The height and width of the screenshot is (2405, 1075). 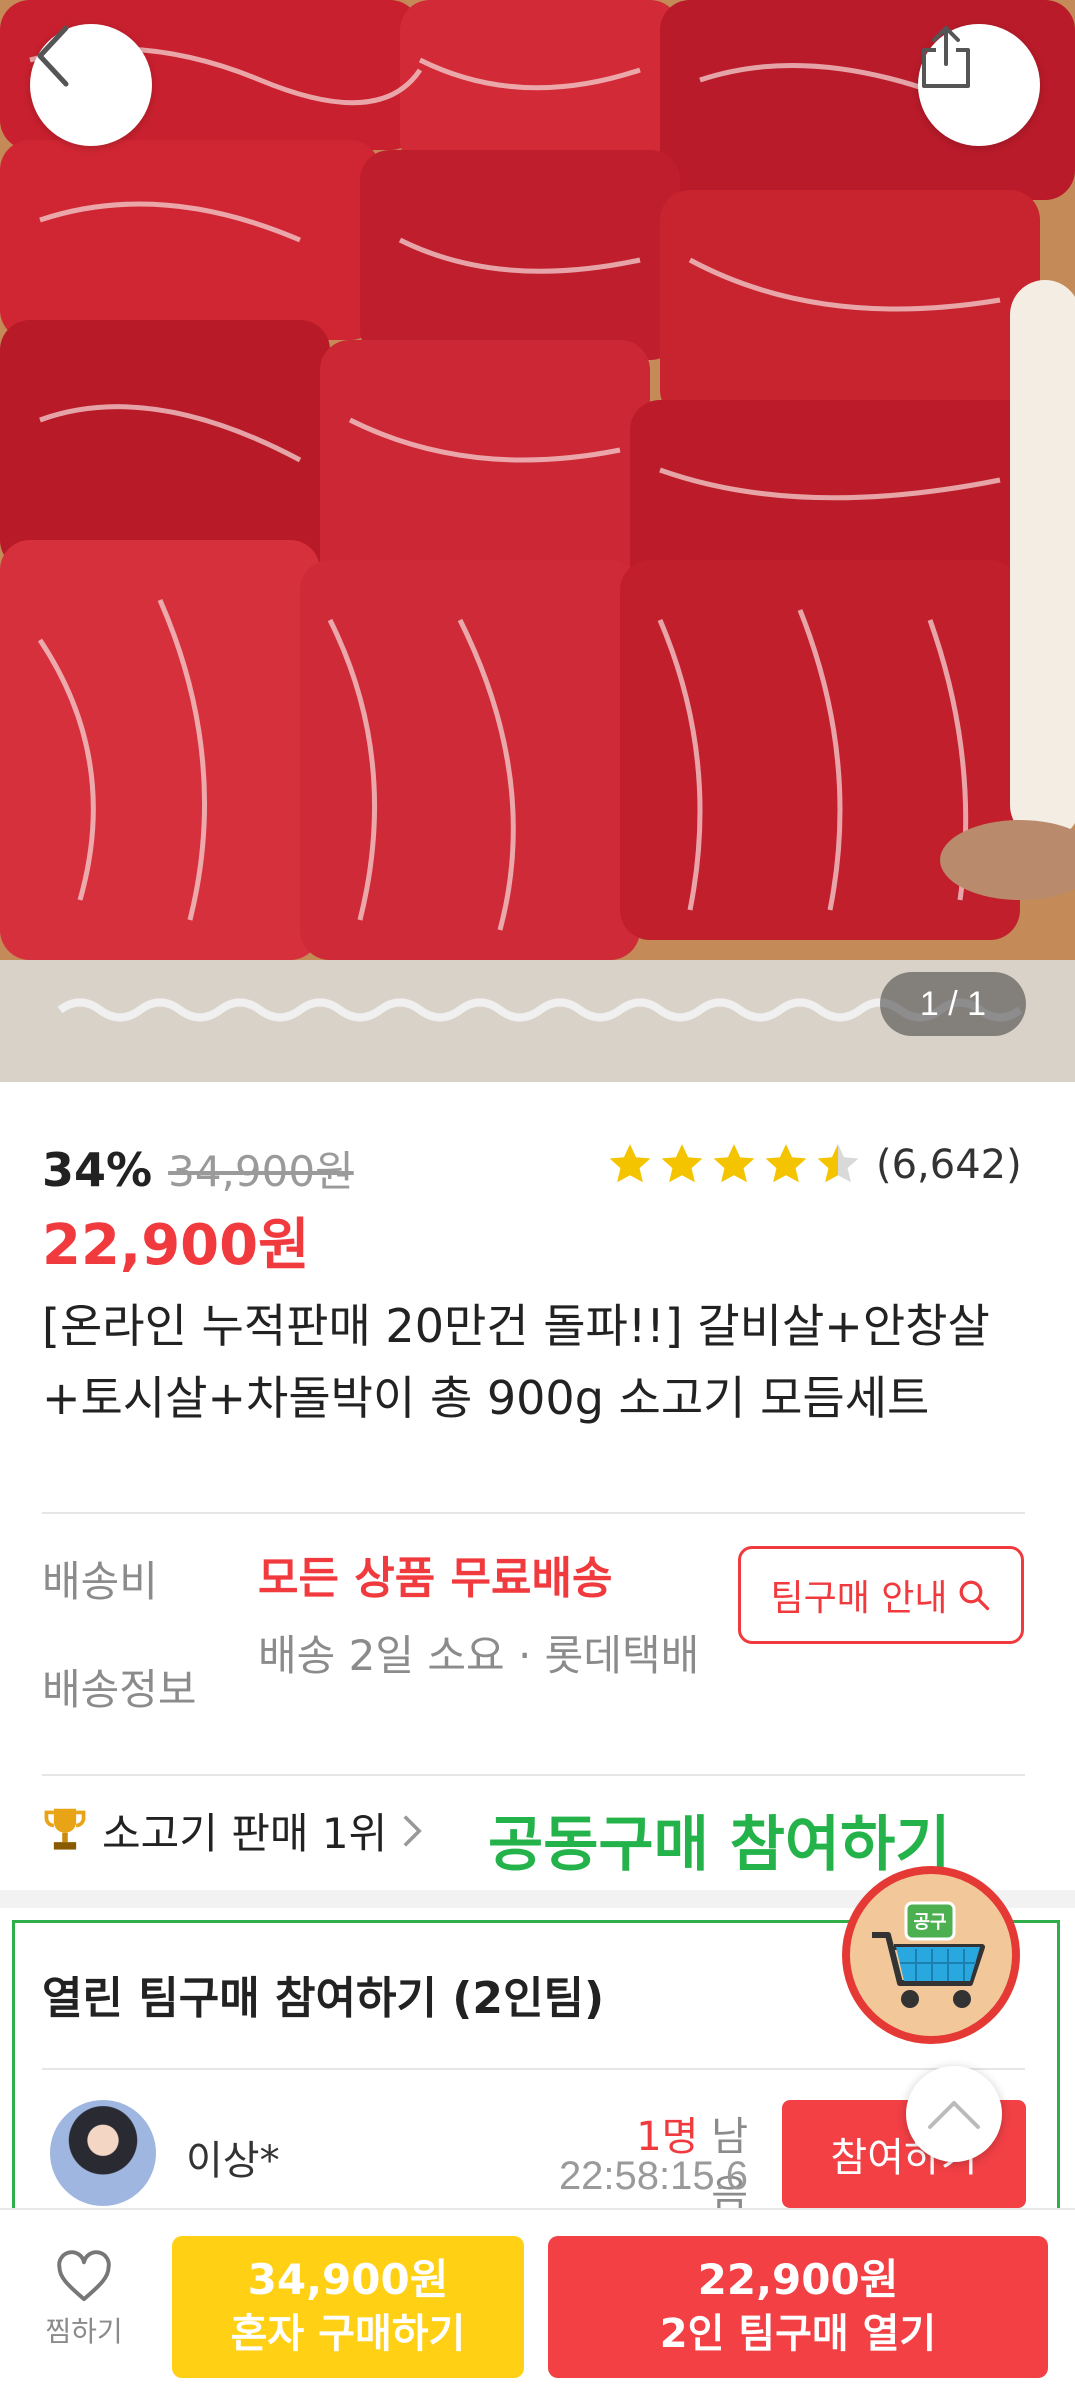 I want to click on price-row: 34% 34,900원, so click(x=198, y=1168).